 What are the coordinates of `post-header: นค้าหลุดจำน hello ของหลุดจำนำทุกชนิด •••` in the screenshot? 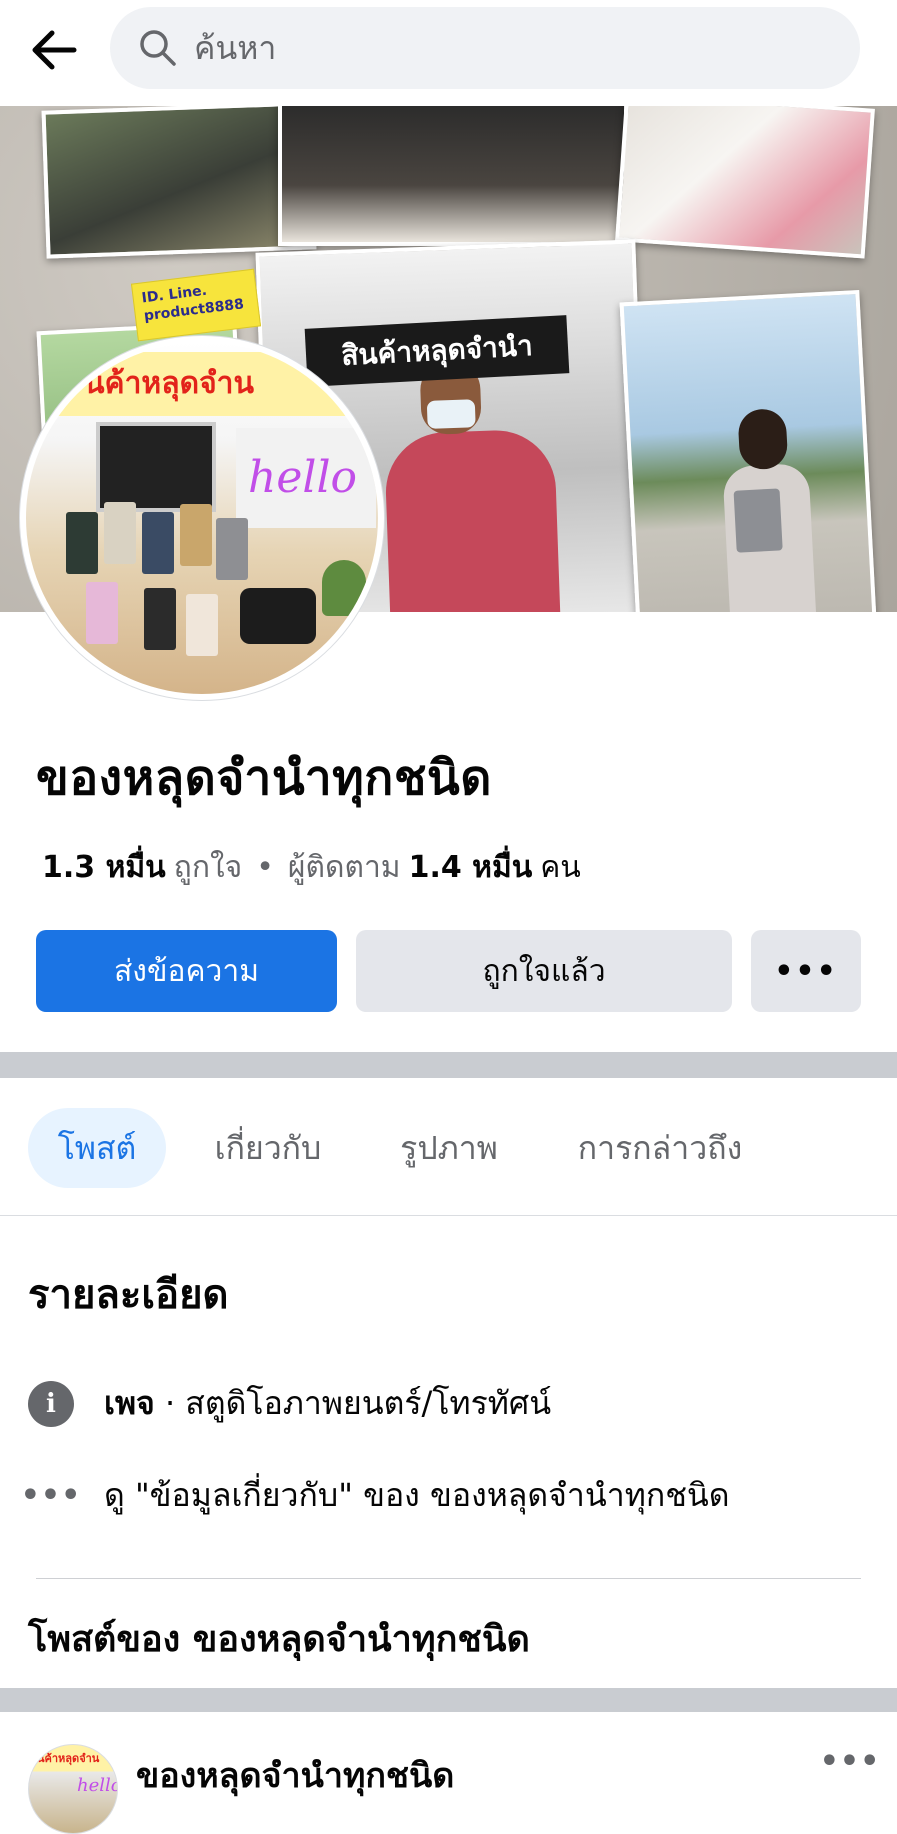 It's located at (448, 1773).